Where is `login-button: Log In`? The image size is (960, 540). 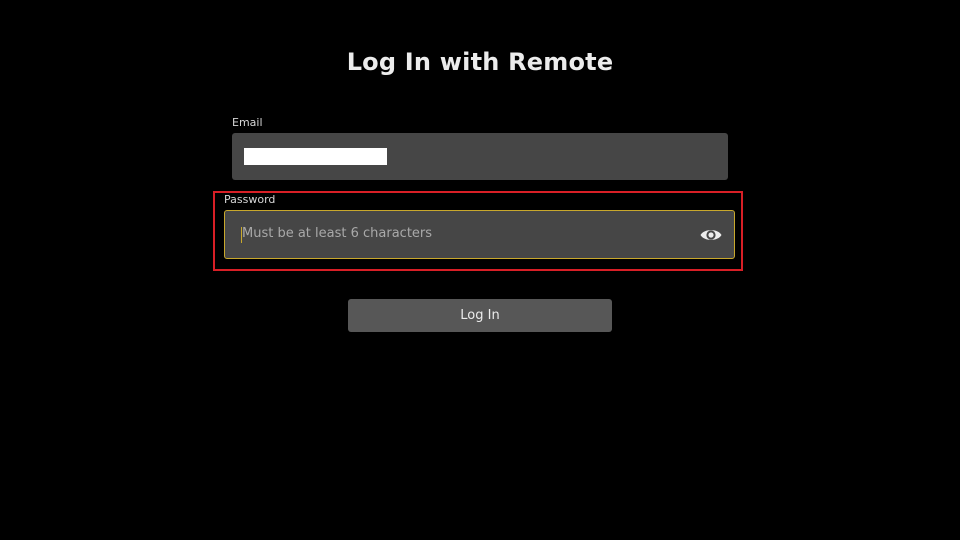
login-button: Log In is located at coordinates (480, 315).